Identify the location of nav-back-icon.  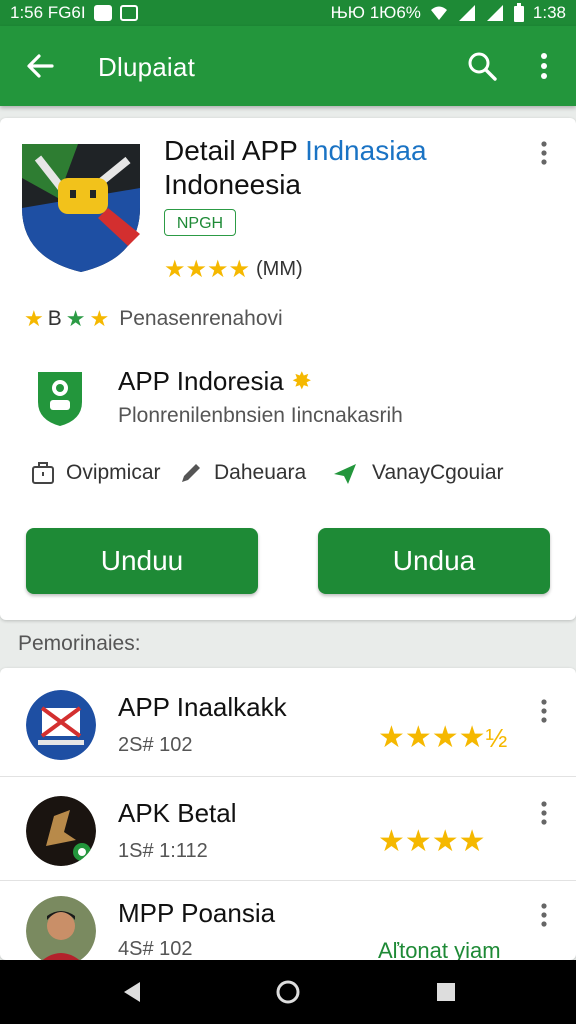
(132, 992).